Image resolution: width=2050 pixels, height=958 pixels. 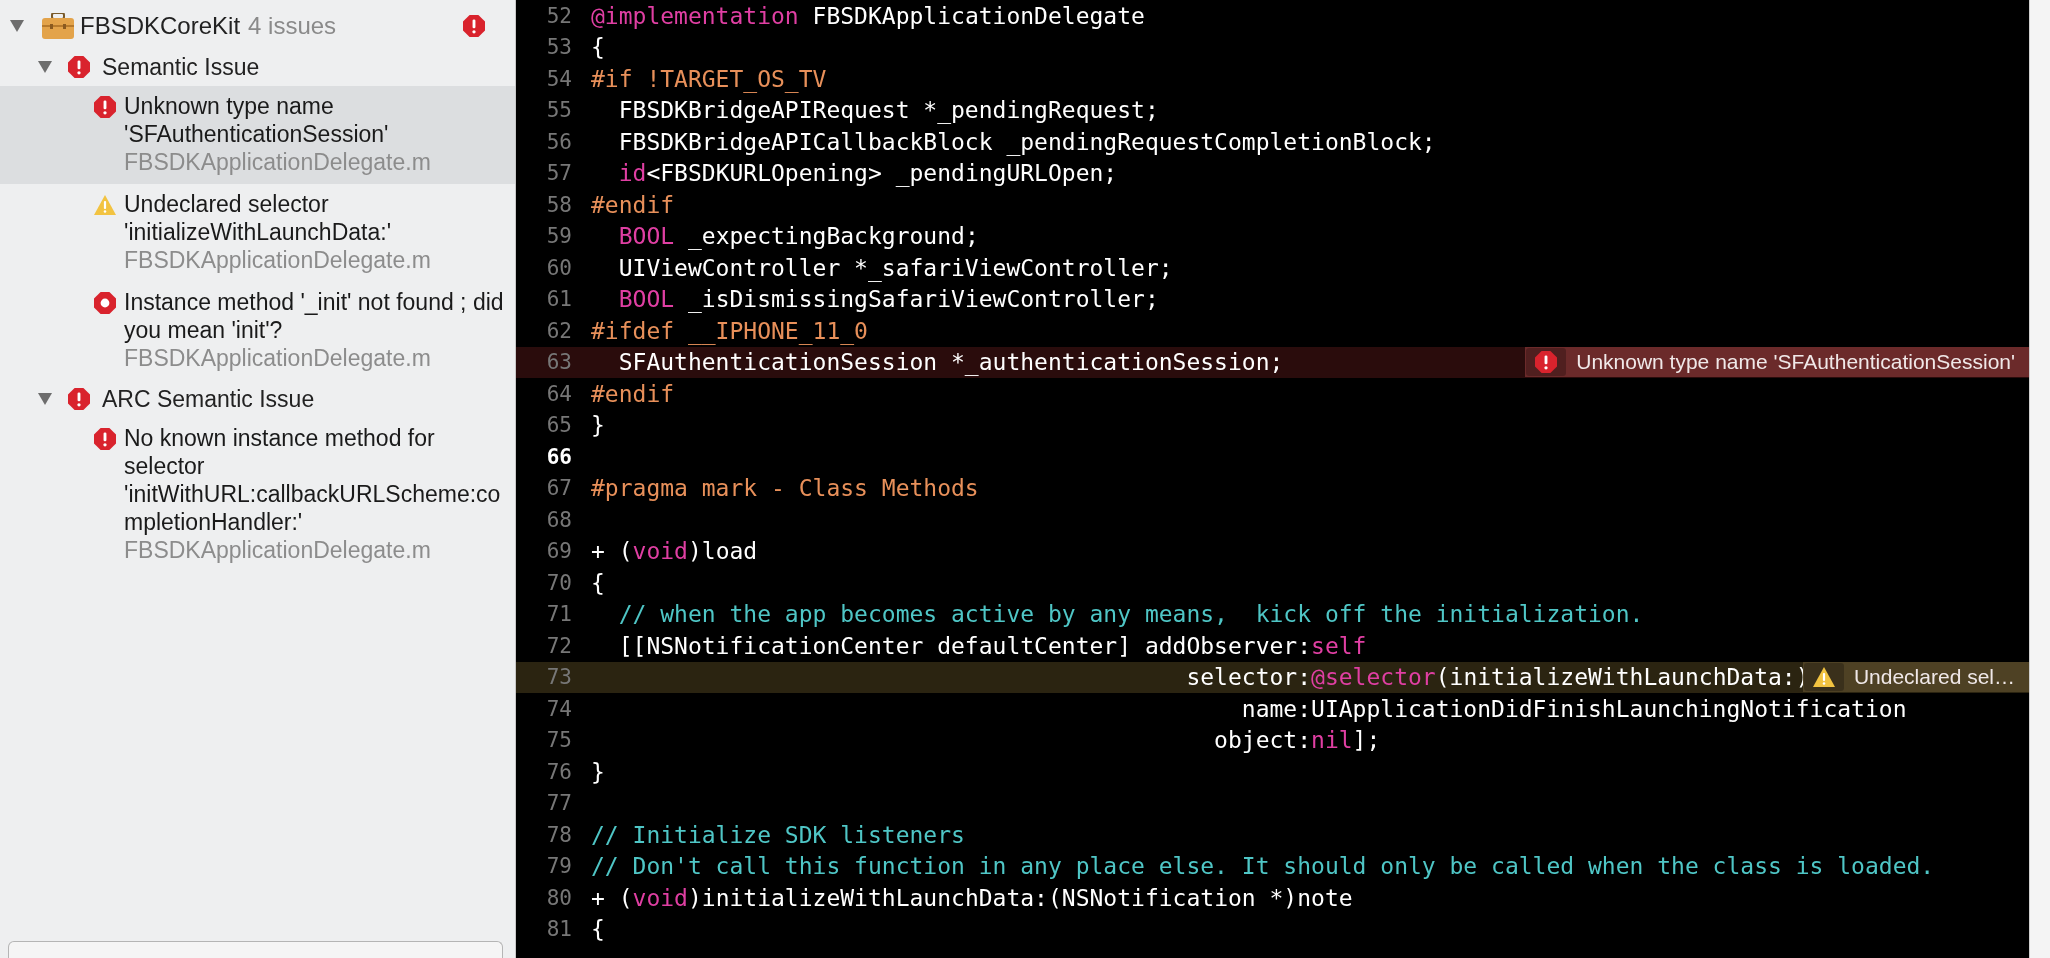 I want to click on code-text: #if !TARGET_OS_TV, so click(x=709, y=78).